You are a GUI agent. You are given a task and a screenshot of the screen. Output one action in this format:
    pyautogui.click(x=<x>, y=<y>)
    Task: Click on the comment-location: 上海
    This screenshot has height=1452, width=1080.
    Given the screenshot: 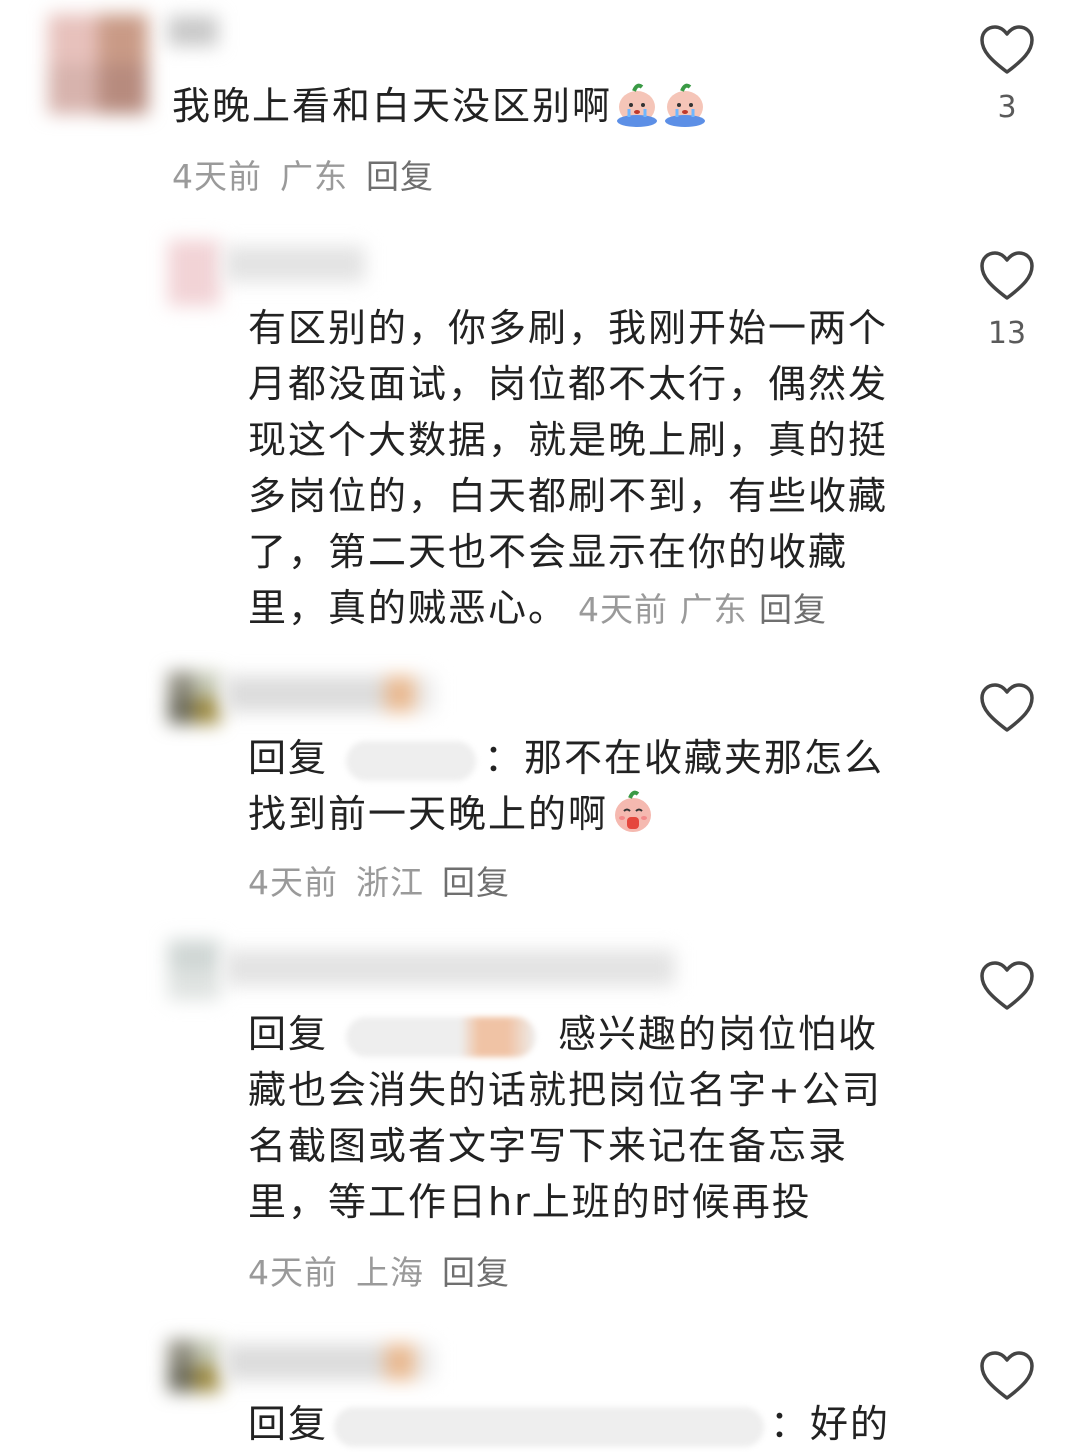 What is the action you would take?
    pyautogui.click(x=390, y=1272)
    